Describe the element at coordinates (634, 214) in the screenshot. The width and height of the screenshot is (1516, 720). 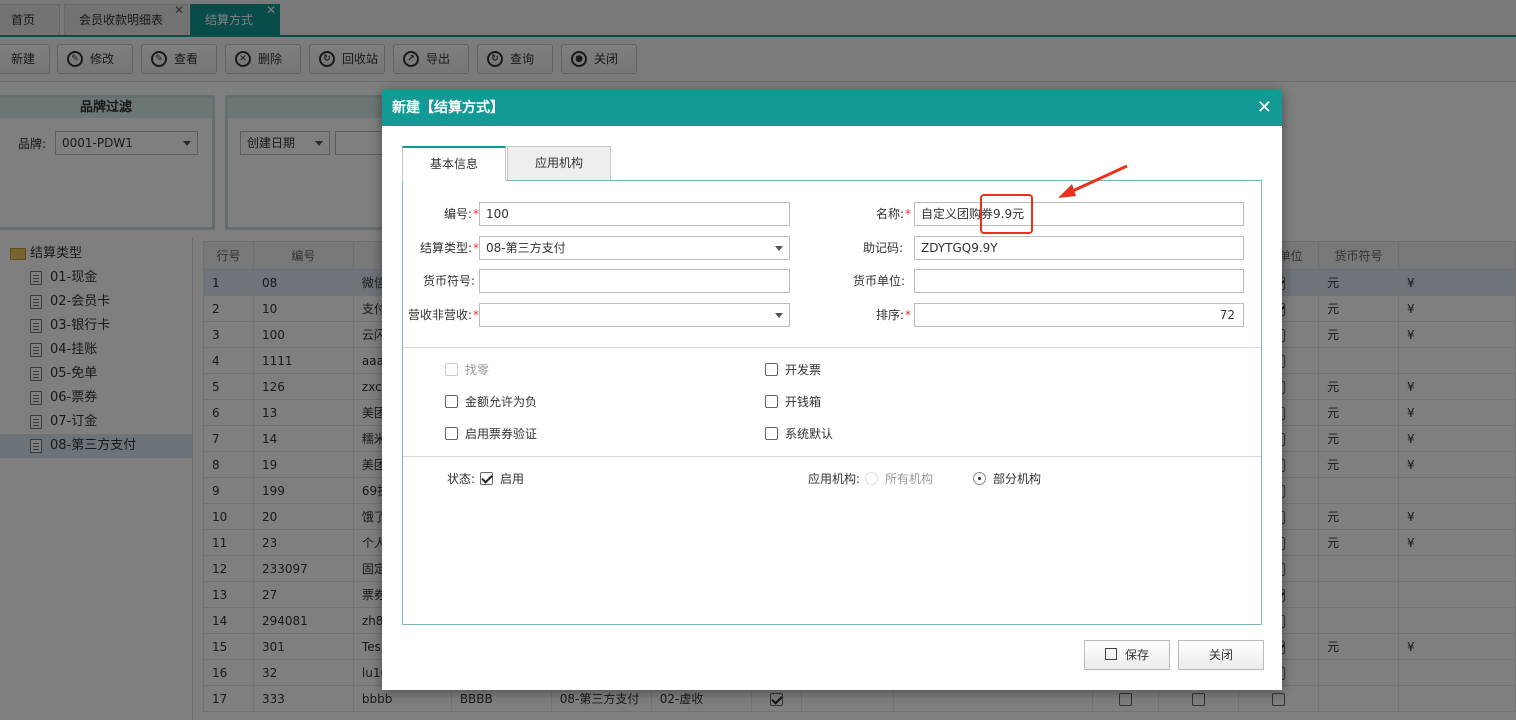
I see `code-input: 100` at that location.